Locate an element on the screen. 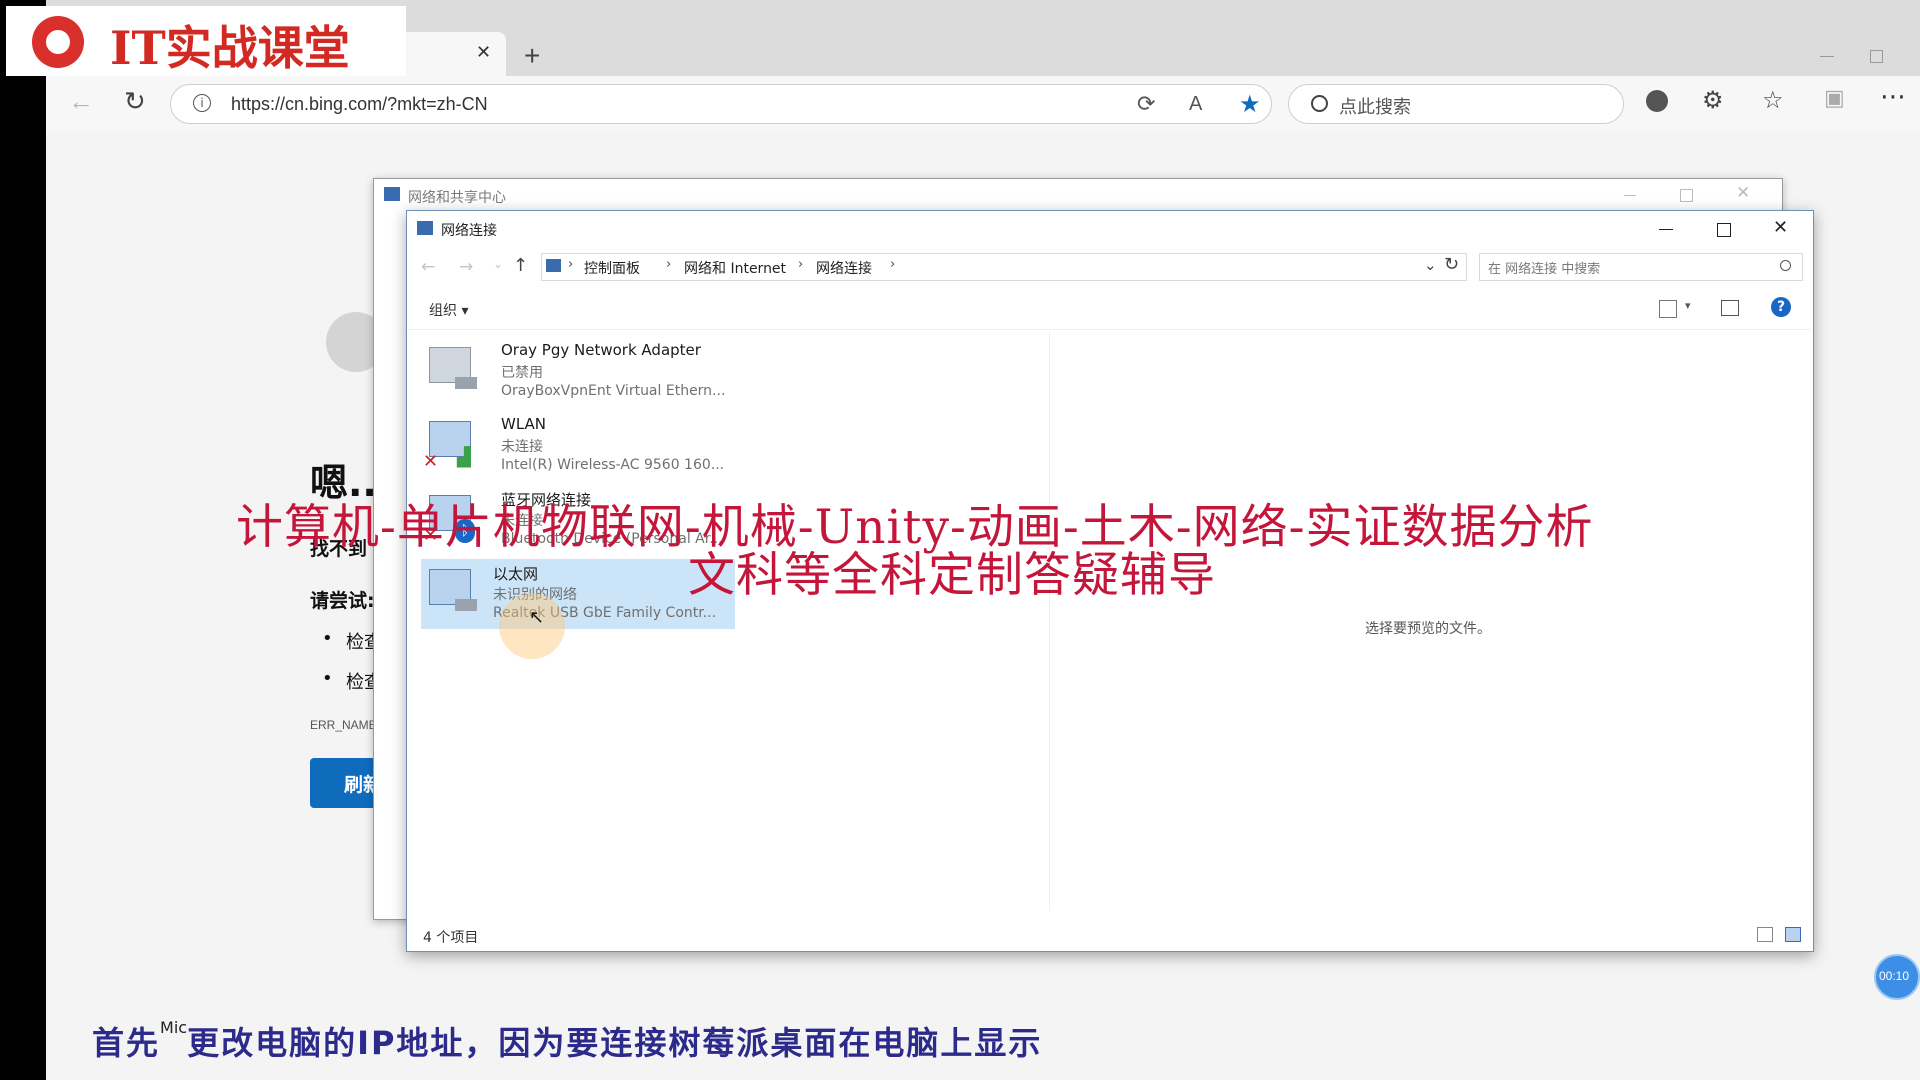 The height and width of the screenshot is (1080, 1920). chevron-down-icon: ▾ is located at coordinates (1688, 305).